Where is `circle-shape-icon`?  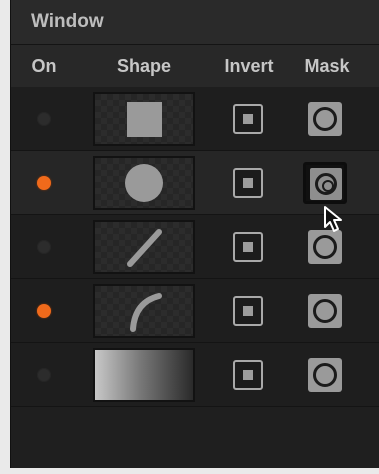 circle-shape-icon is located at coordinates (144, 183).